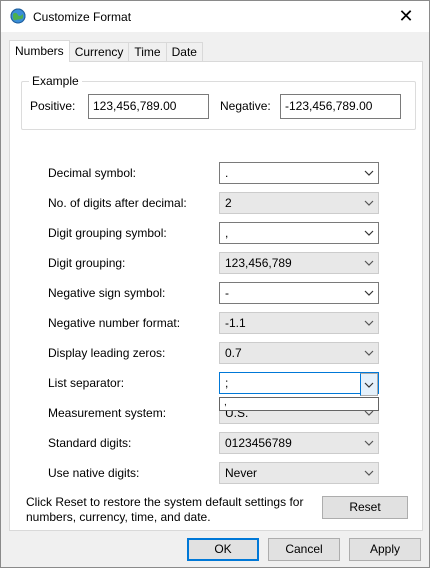 This screenshot has width=430, height=568. What do you see at coordinates (215, 16) in the screenshot?
I see `title-bar: Customize Format ✕` at bounding box center [215, 16].